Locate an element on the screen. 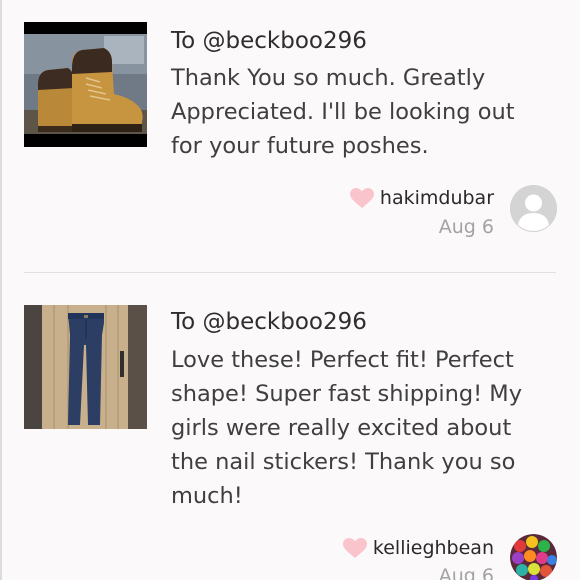 This screenshot has width=580, height=580. default-user-avatar-icon is located at coordinates (533, 208).